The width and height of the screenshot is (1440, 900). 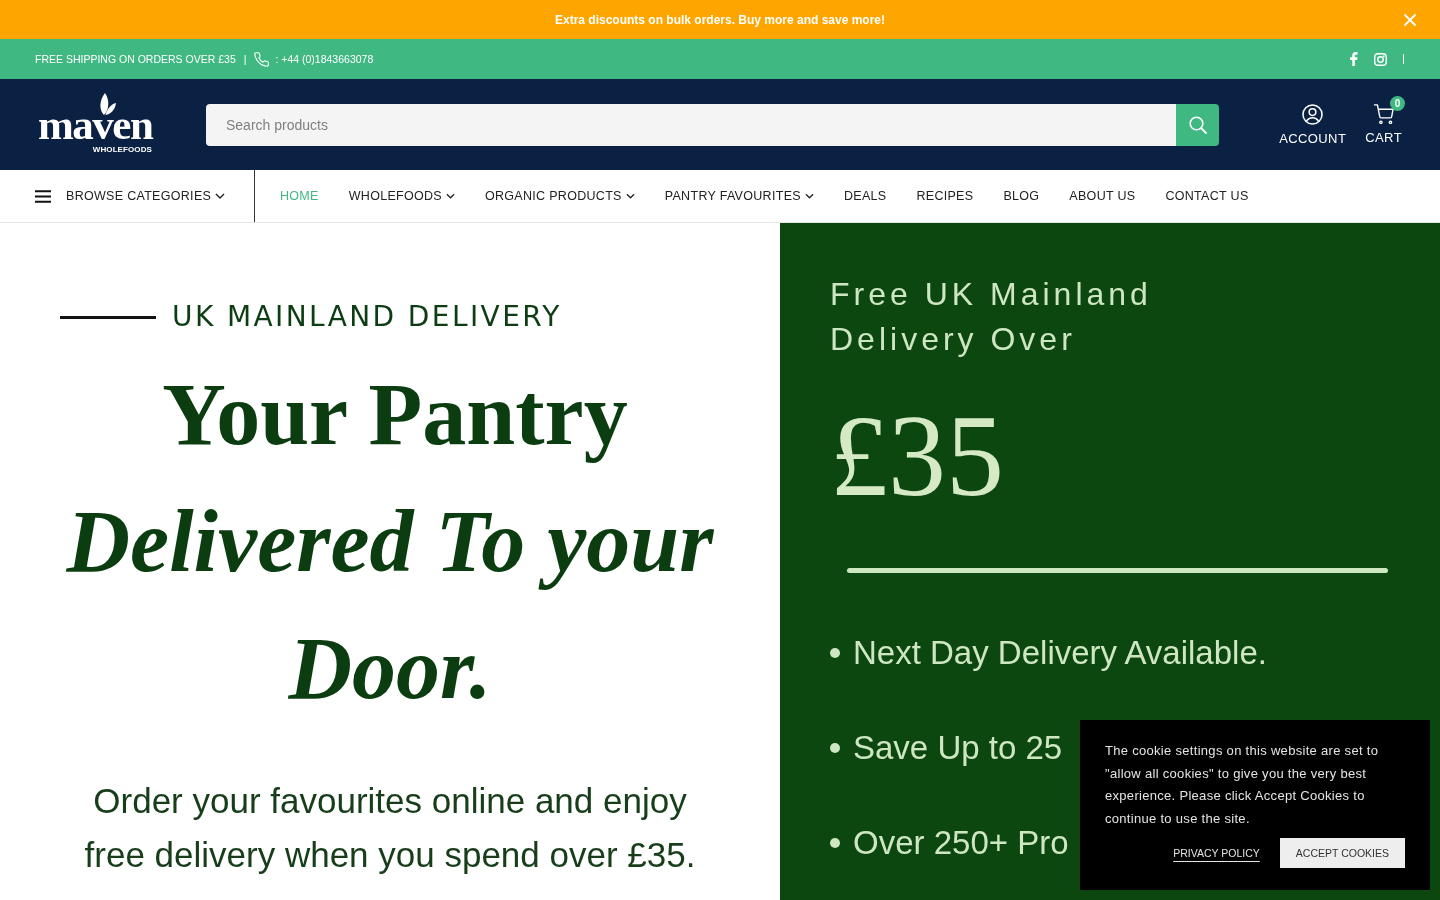 I want to click on banner-description: Order your favourites online and enjoy free delivery when you spend over £35., so click(x=390, y=828).